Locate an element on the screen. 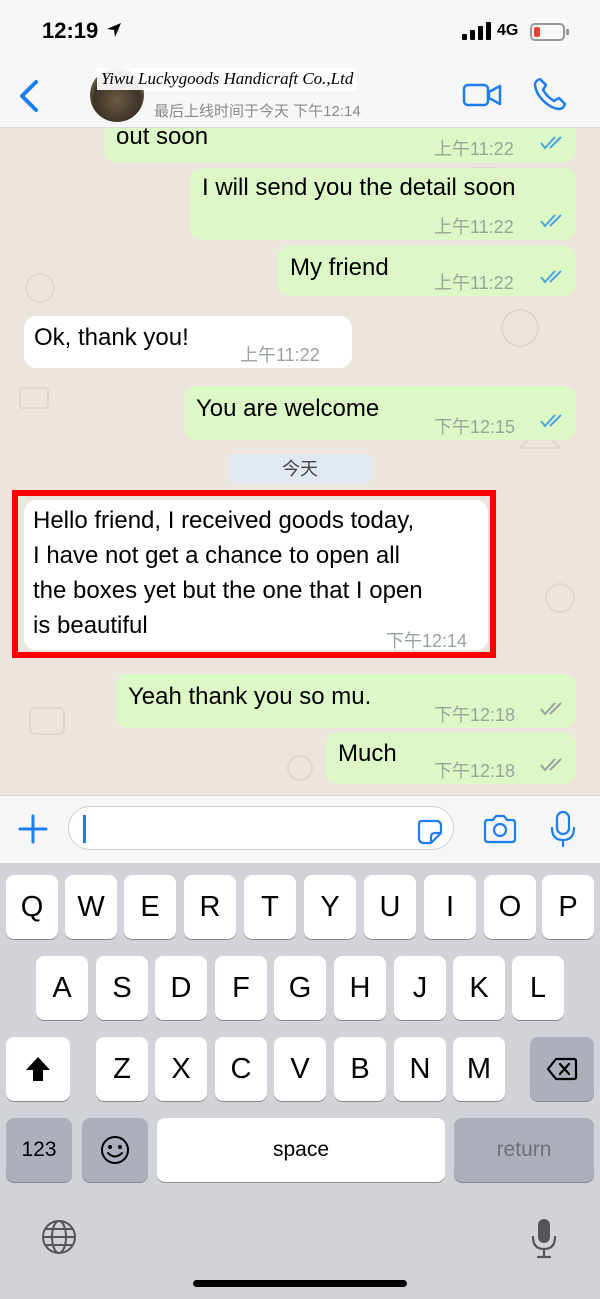 This screenshot has width=600, height=1299. key-o: O is located at coordinates (510, 907).